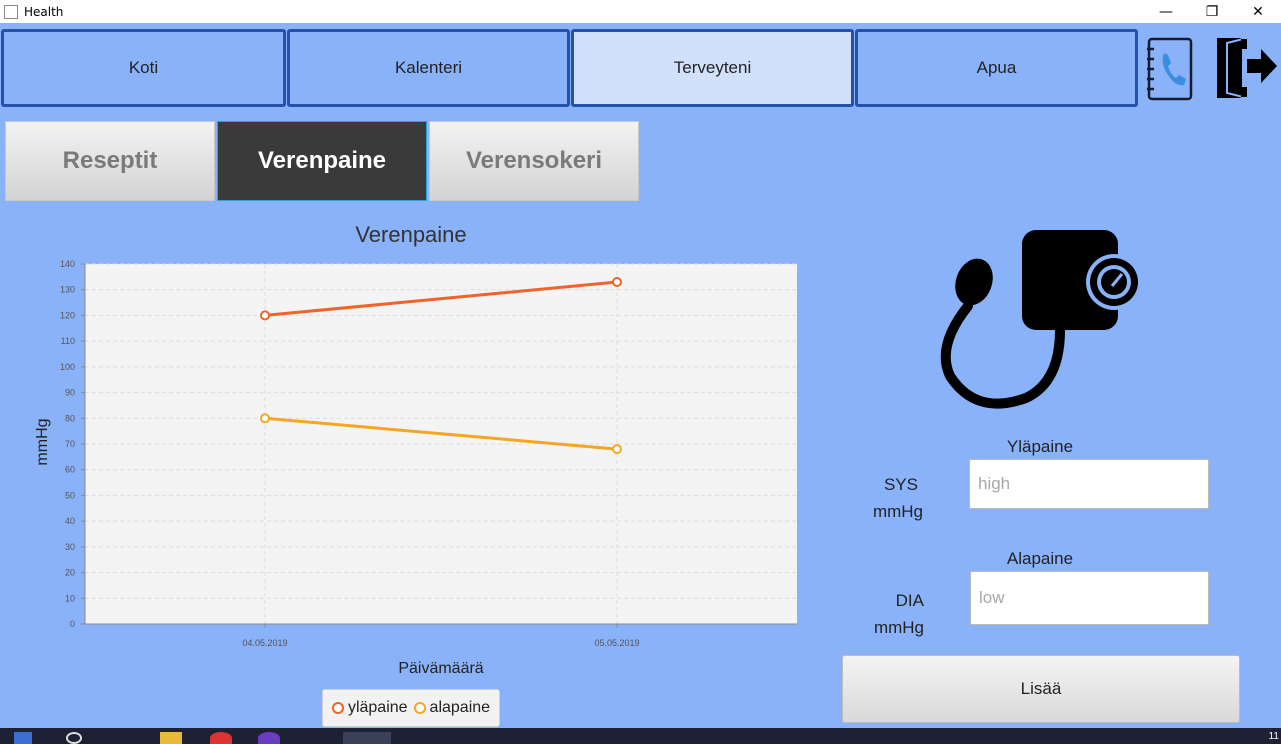 The height and width of the screenshot is (744, 1281). Describe the element at coordinates (897, 511) in the screenshot. I see `sys-unit-label: mmHg` at that location.